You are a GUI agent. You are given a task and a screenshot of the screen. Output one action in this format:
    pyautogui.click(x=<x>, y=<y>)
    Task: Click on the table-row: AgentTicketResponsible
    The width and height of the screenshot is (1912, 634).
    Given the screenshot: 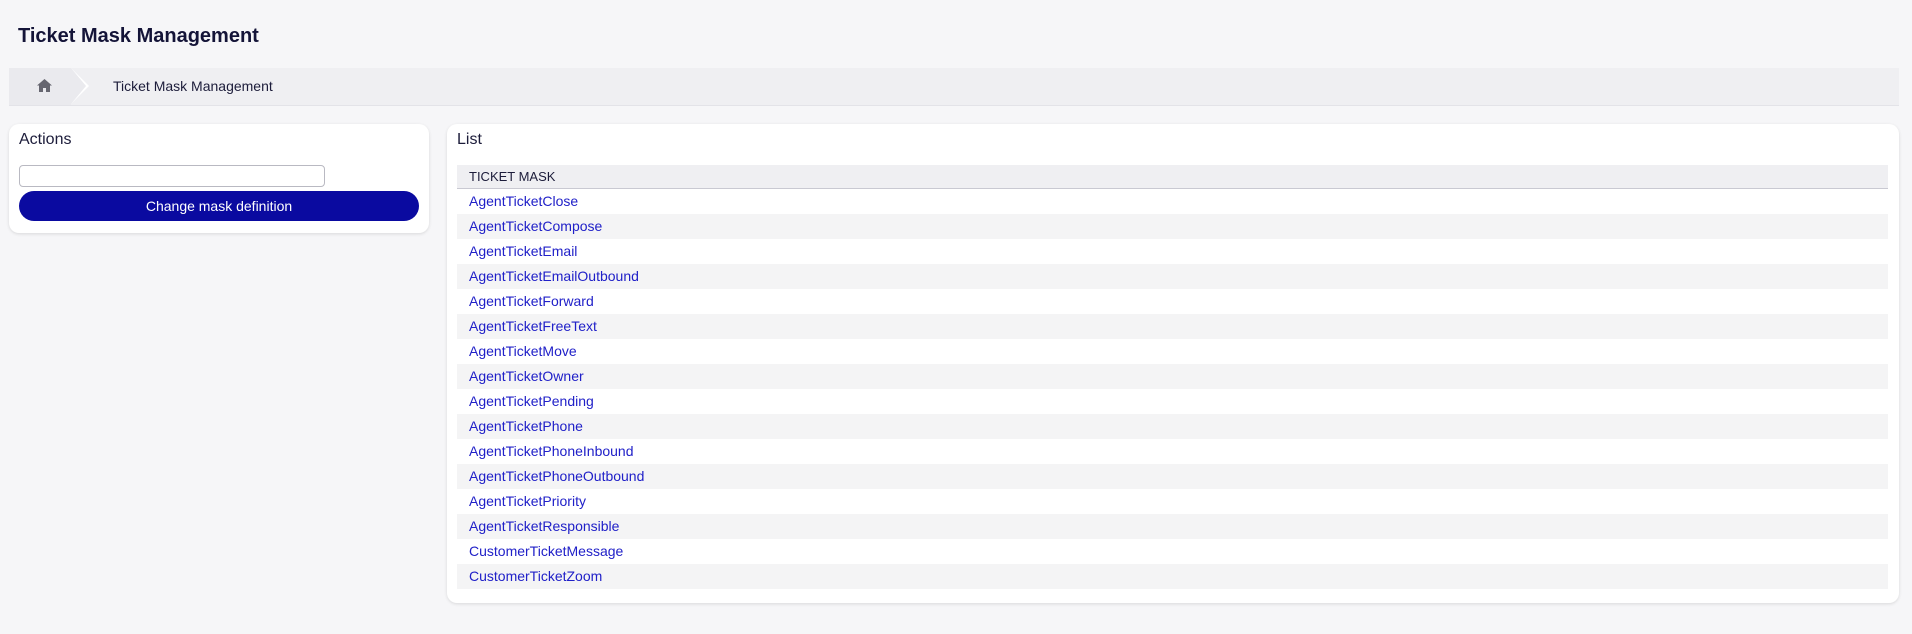 What is the action you would take?
    pyautogui.click(x=1172, y=526)
    